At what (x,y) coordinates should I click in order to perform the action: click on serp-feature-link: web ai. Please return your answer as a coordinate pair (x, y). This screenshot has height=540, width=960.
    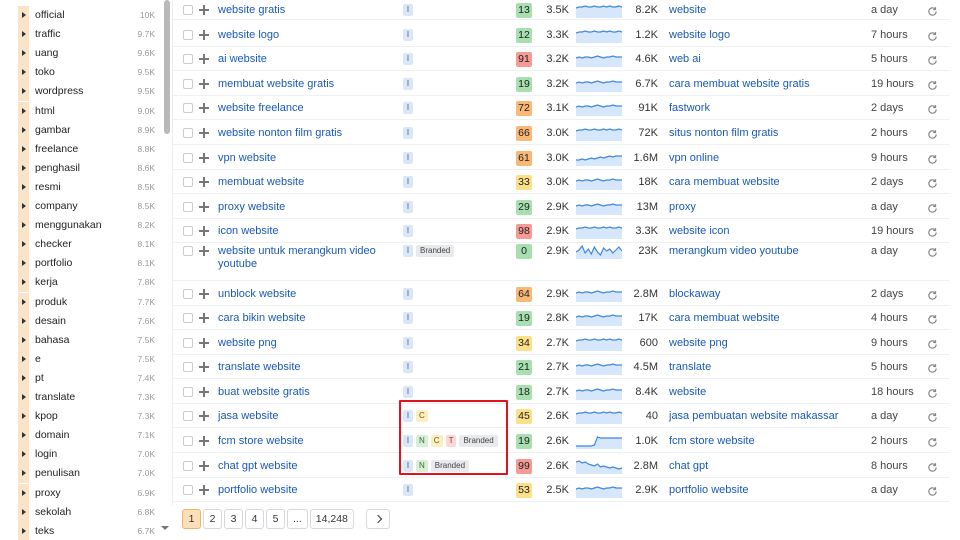
    Looking at the image, I should click on (769, 59).